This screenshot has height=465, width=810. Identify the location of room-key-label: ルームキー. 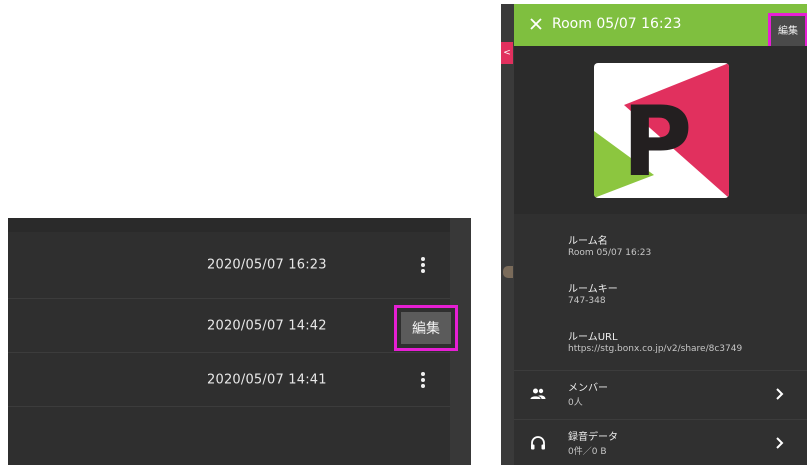
(593, 289).